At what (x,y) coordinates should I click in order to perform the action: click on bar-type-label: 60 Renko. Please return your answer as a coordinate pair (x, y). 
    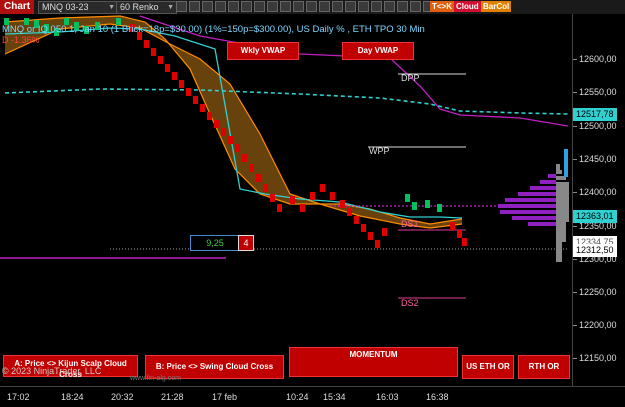
    Looking at the image, I should click on (139, 7).